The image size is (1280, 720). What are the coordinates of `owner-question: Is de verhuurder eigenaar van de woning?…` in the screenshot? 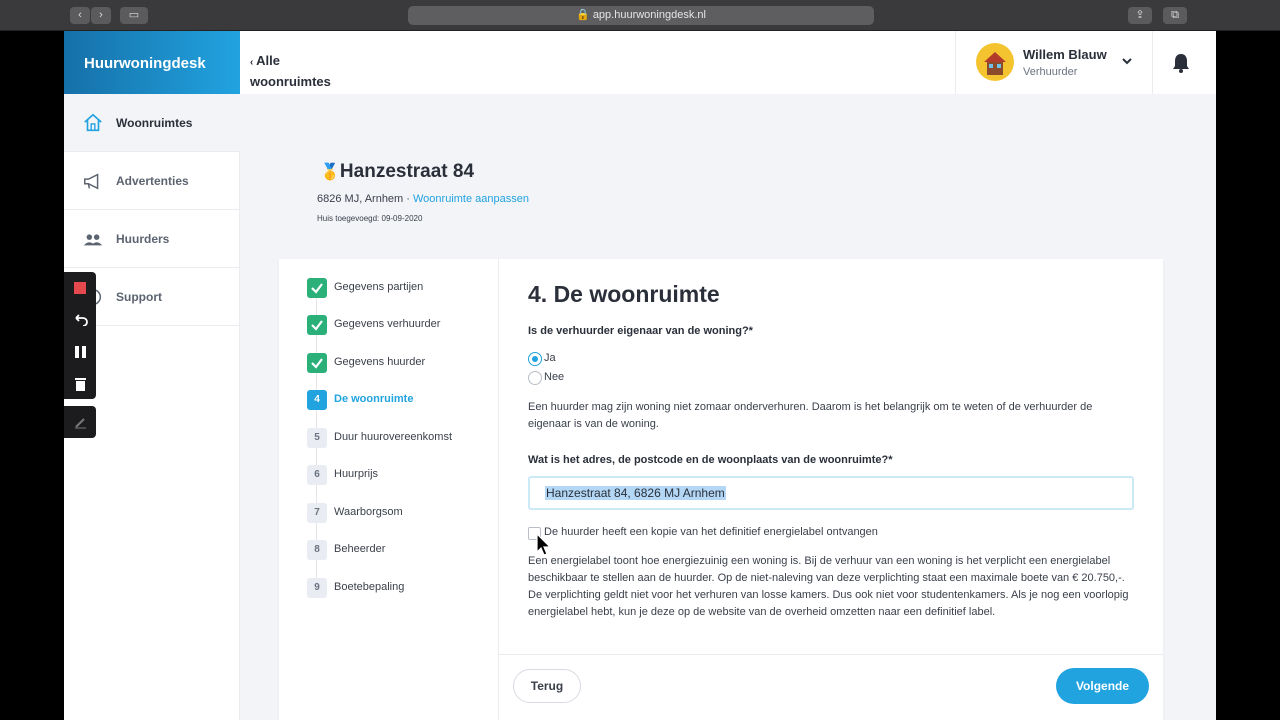 It's located at (640, 331).